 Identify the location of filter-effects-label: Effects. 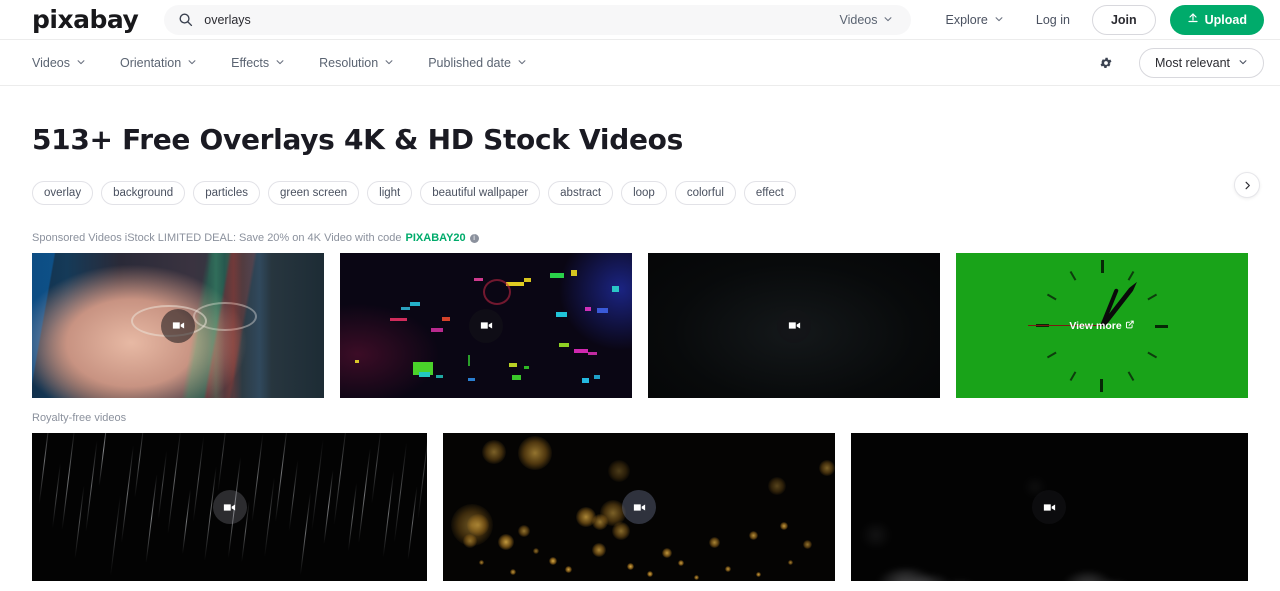
(250, 62).